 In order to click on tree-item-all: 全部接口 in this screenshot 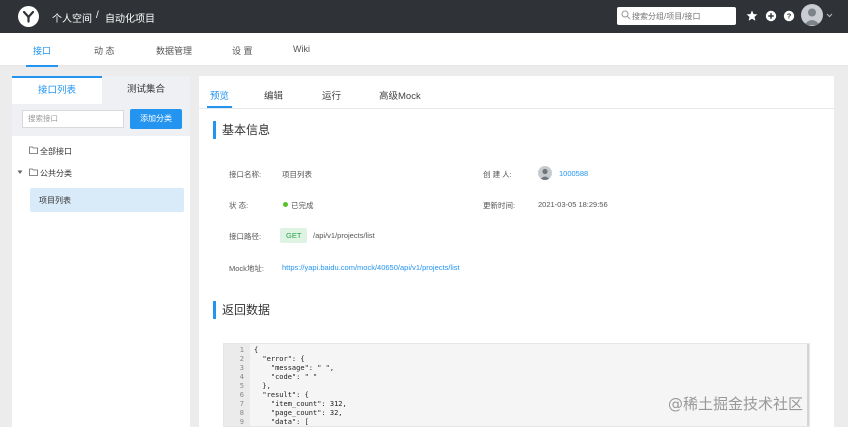, I will do `click(101, 151)`.